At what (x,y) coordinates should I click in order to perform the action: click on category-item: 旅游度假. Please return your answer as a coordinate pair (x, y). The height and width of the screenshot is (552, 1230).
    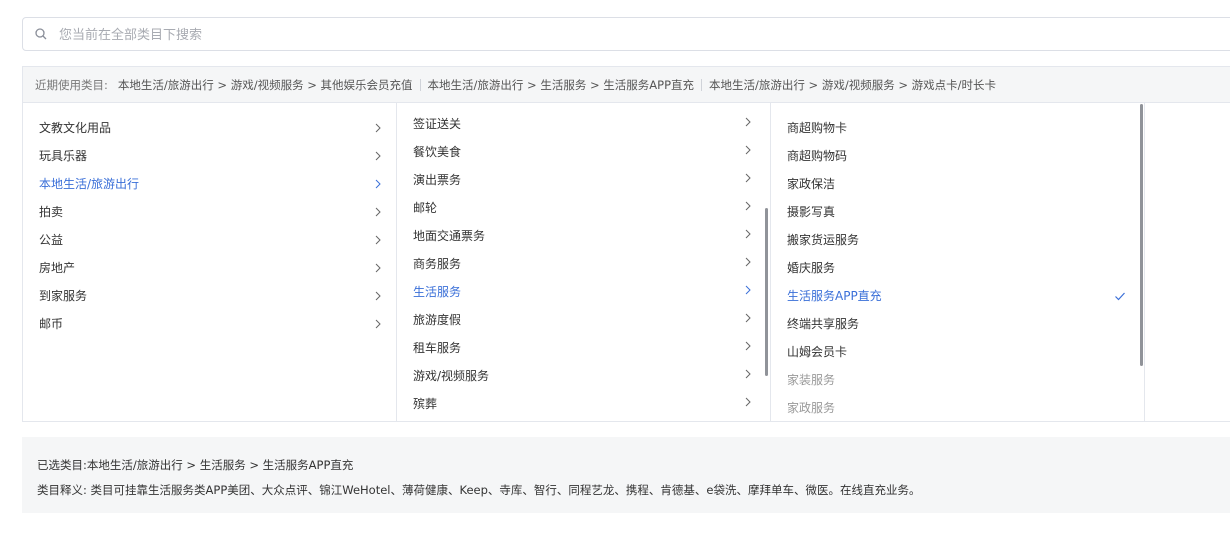
    Looking at the image, I should click on (583, 320).